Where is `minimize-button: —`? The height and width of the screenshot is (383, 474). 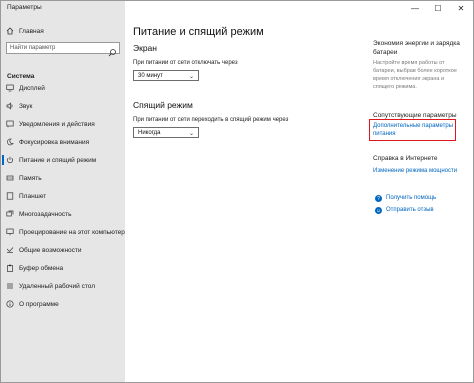 minimize-button: — is located at coordinates (415, 8).